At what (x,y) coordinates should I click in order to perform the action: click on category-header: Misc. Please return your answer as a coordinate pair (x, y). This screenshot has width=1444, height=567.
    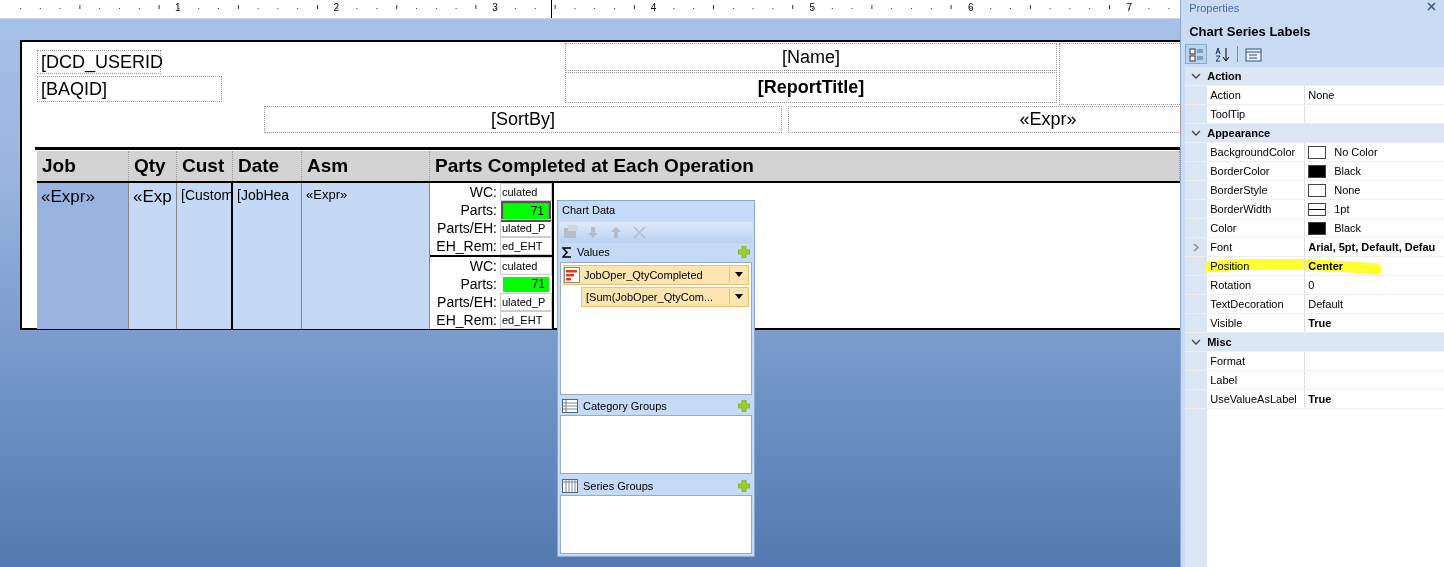
    Looking at the image, I should click on (1314, 342).